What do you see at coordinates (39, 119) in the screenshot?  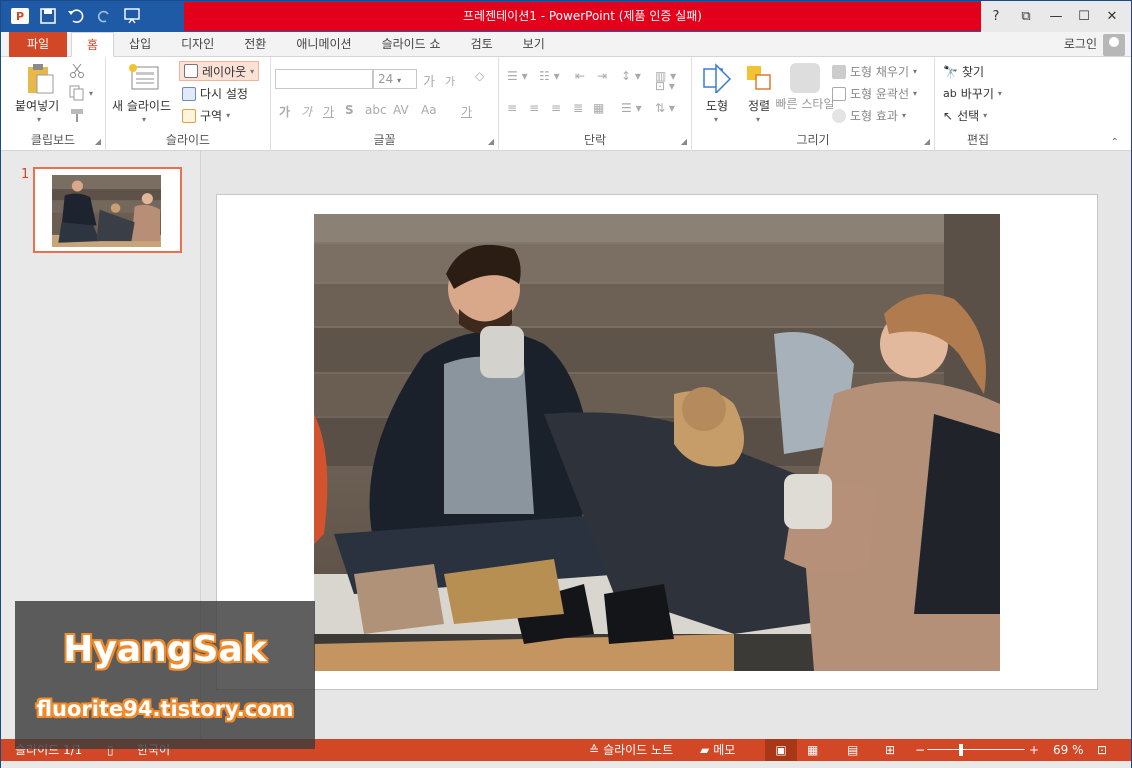 I see `paste-dropdown-icon: ▾` at bounding box center [39, 119].